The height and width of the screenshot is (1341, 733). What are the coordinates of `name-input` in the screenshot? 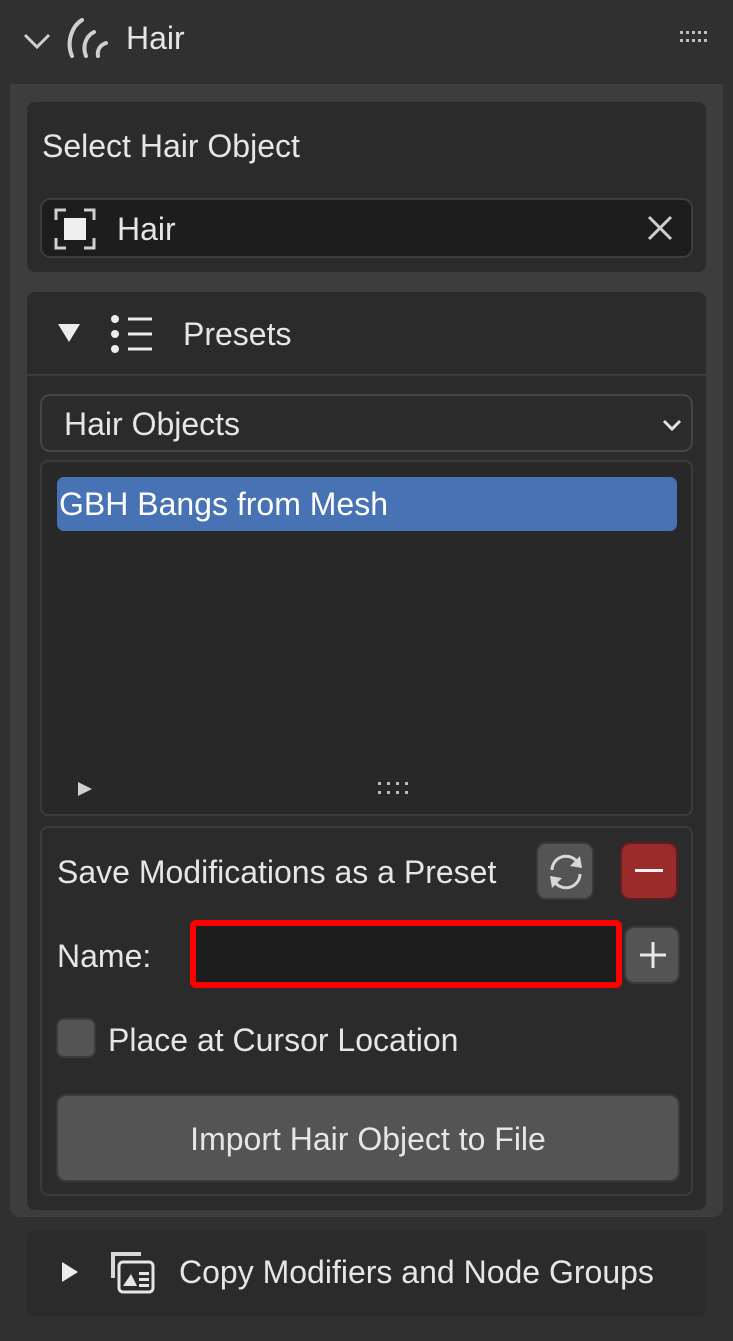 It's located at (406, 954).